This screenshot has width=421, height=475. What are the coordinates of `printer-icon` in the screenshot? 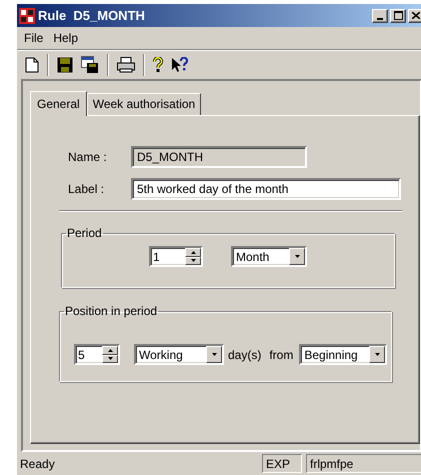 It's located at (126, 64).